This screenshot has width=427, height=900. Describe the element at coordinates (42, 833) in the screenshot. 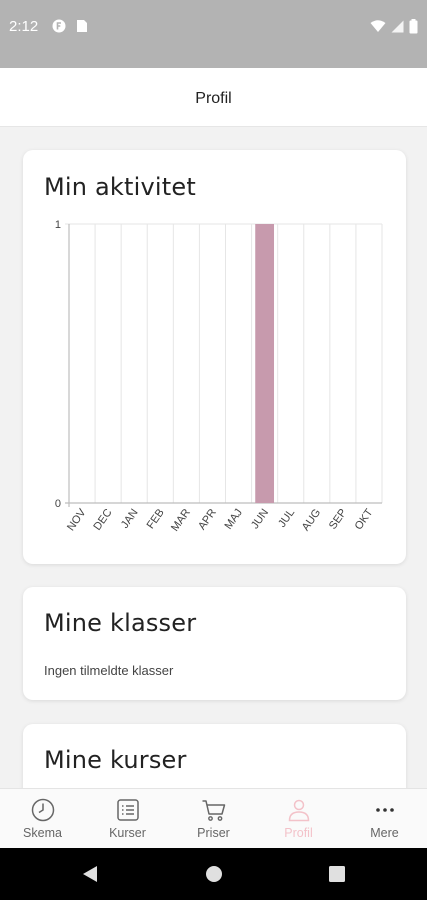

I see `nav-label: Skema` at that location.